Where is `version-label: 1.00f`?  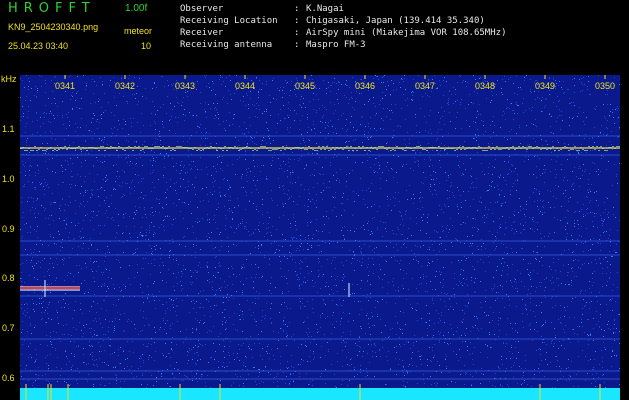 version-label: 1.00f is located at coordinates (136, 8).